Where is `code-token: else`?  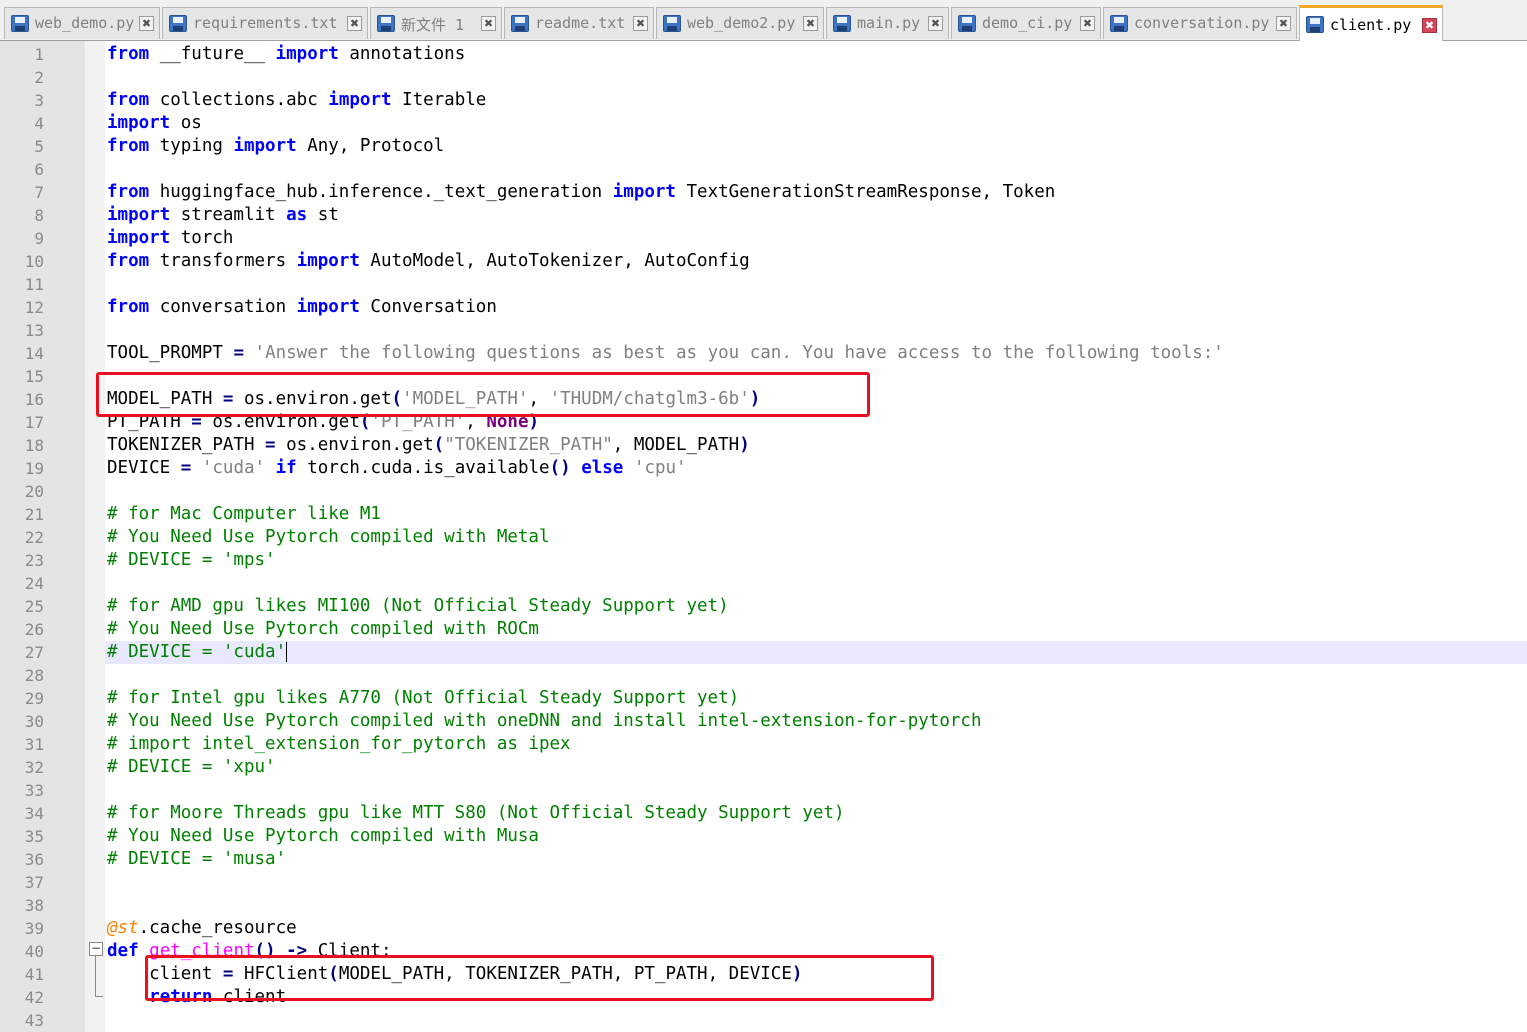 code-token: else is located at coordinates (602, 468).